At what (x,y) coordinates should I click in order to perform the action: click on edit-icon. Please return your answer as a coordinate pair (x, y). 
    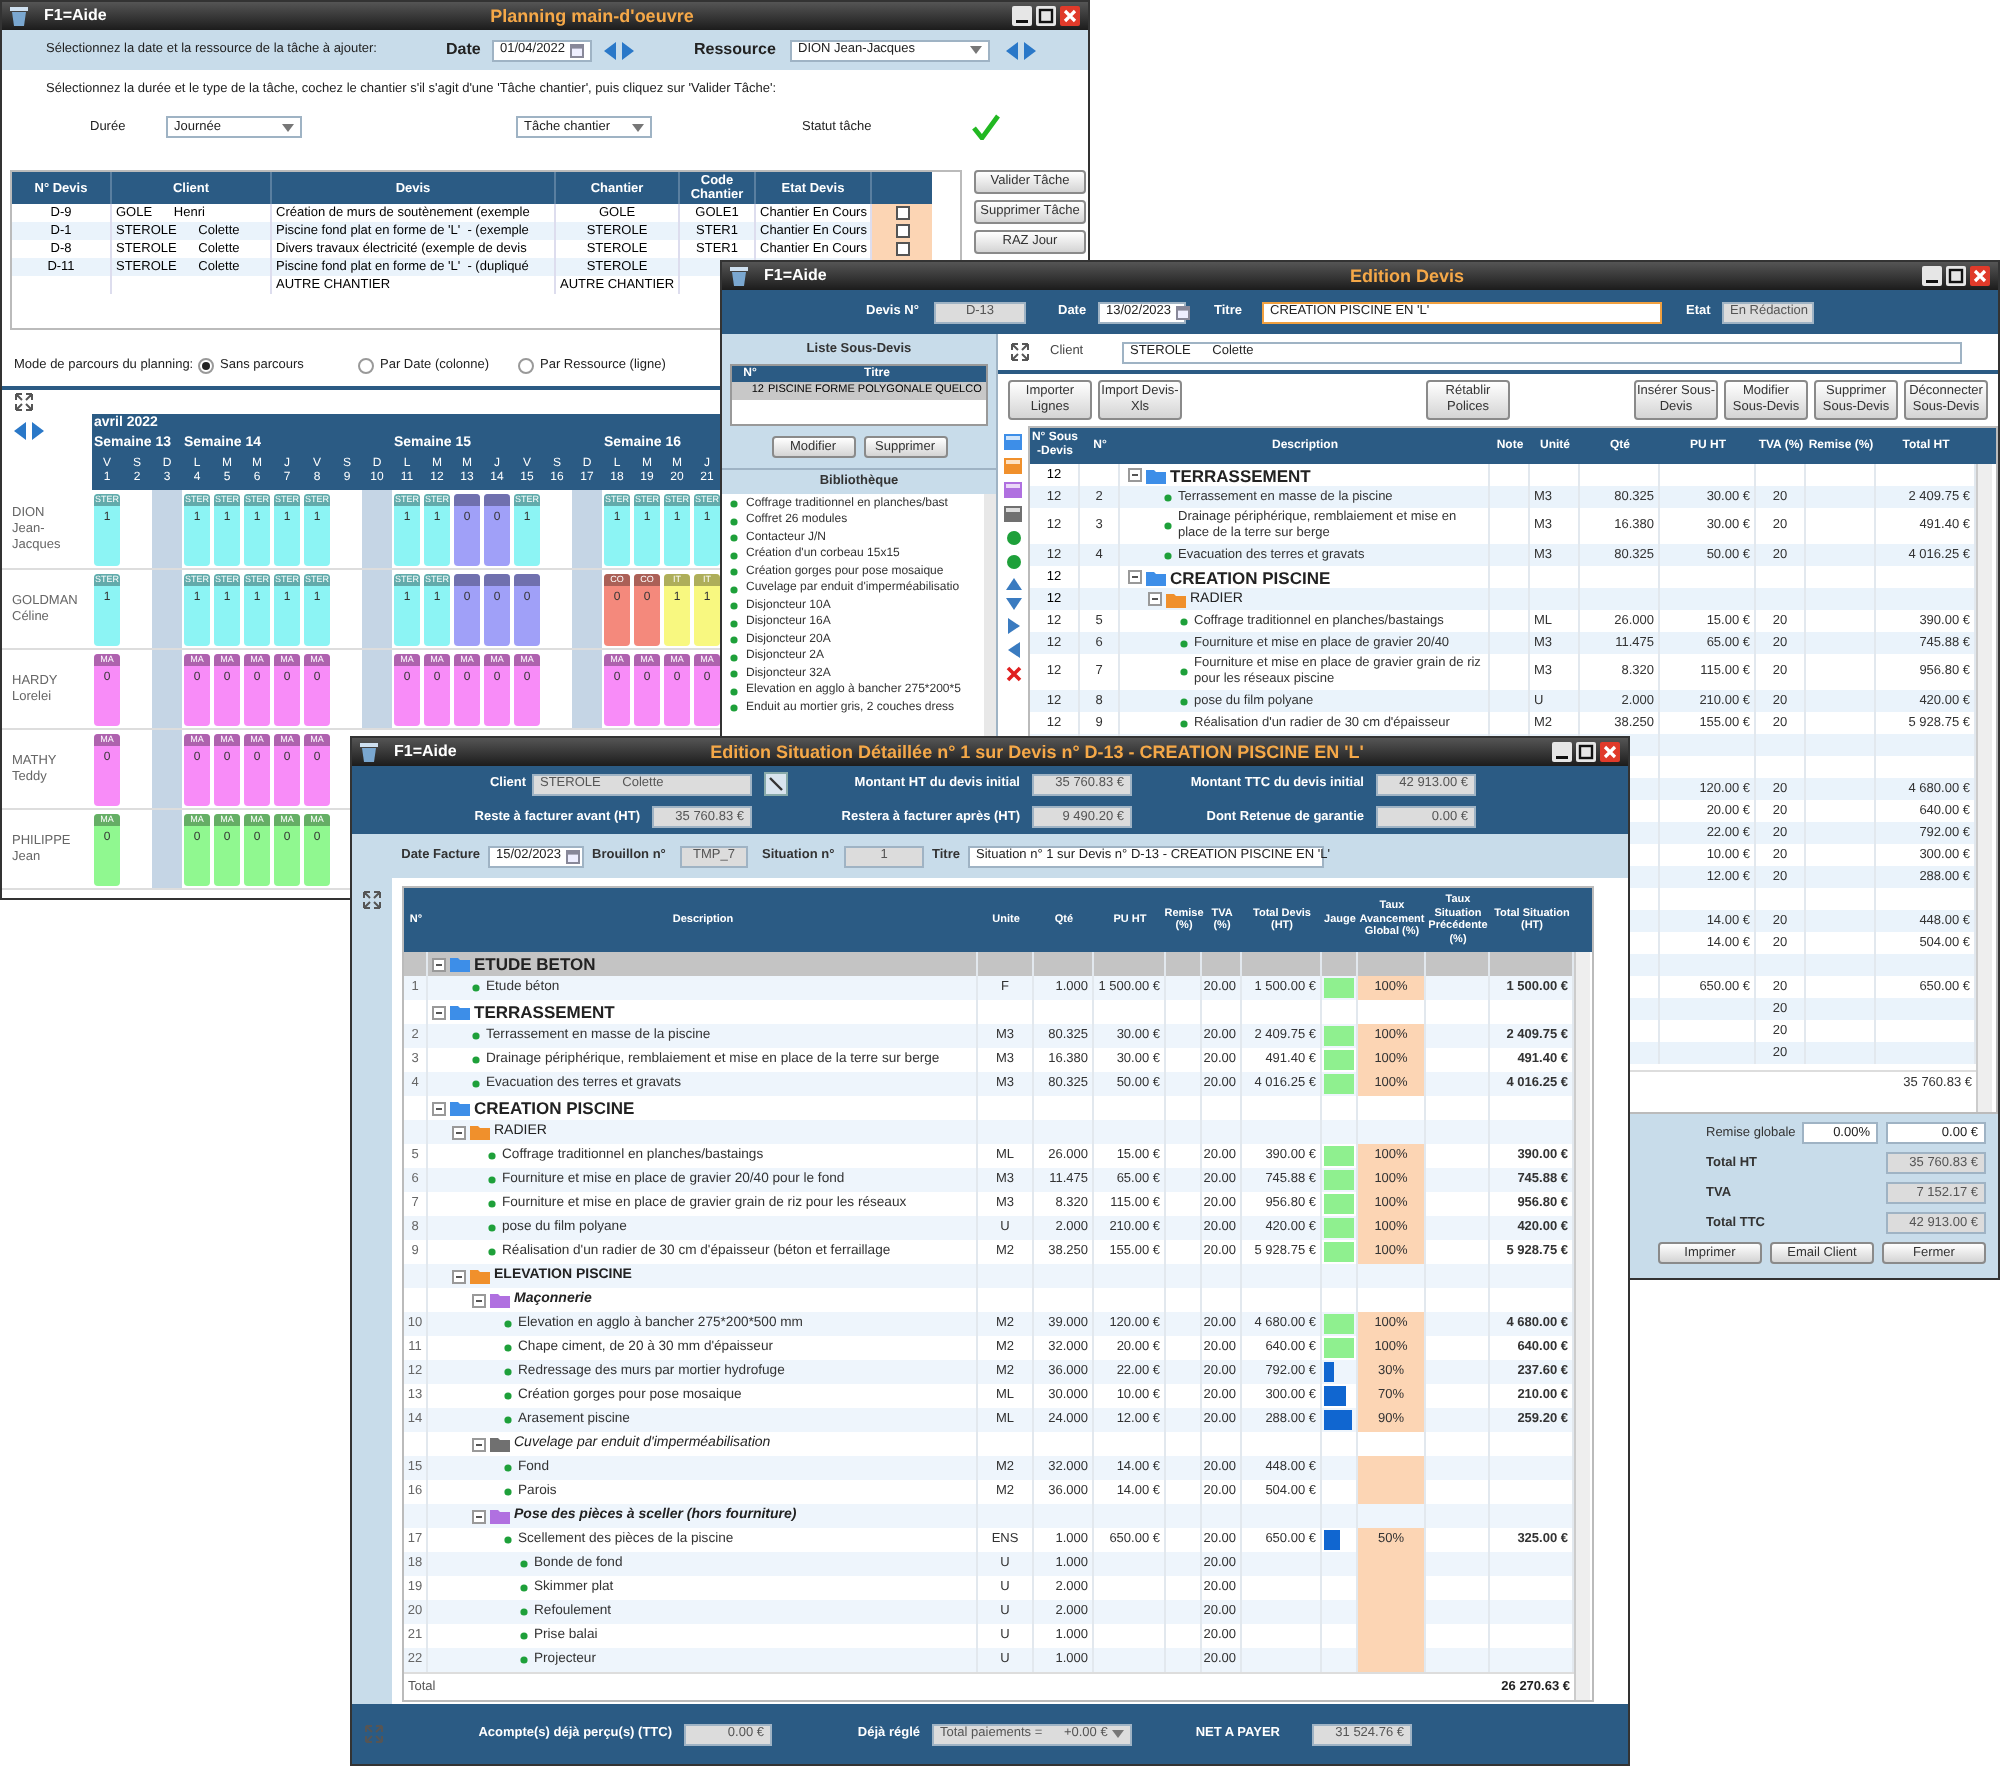
    Looking at the image, I should click on (776, 784).